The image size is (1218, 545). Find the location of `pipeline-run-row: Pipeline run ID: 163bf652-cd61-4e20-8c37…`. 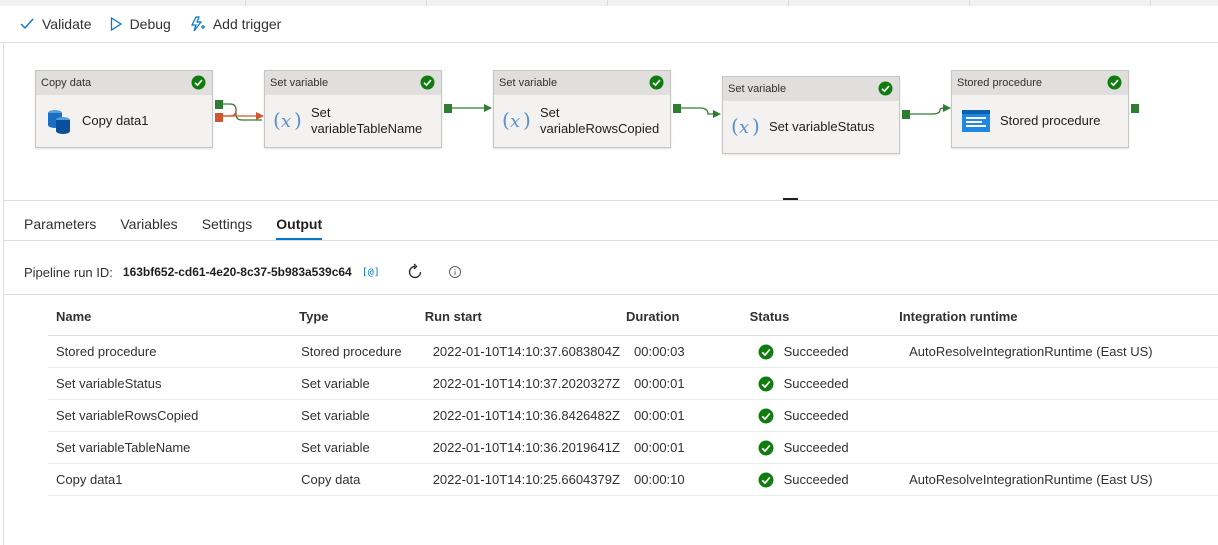

pipeline-run-row: Pipeline run ID: 163bf652-cd61-4e20-8c37… is located at coordinates (243, 272).